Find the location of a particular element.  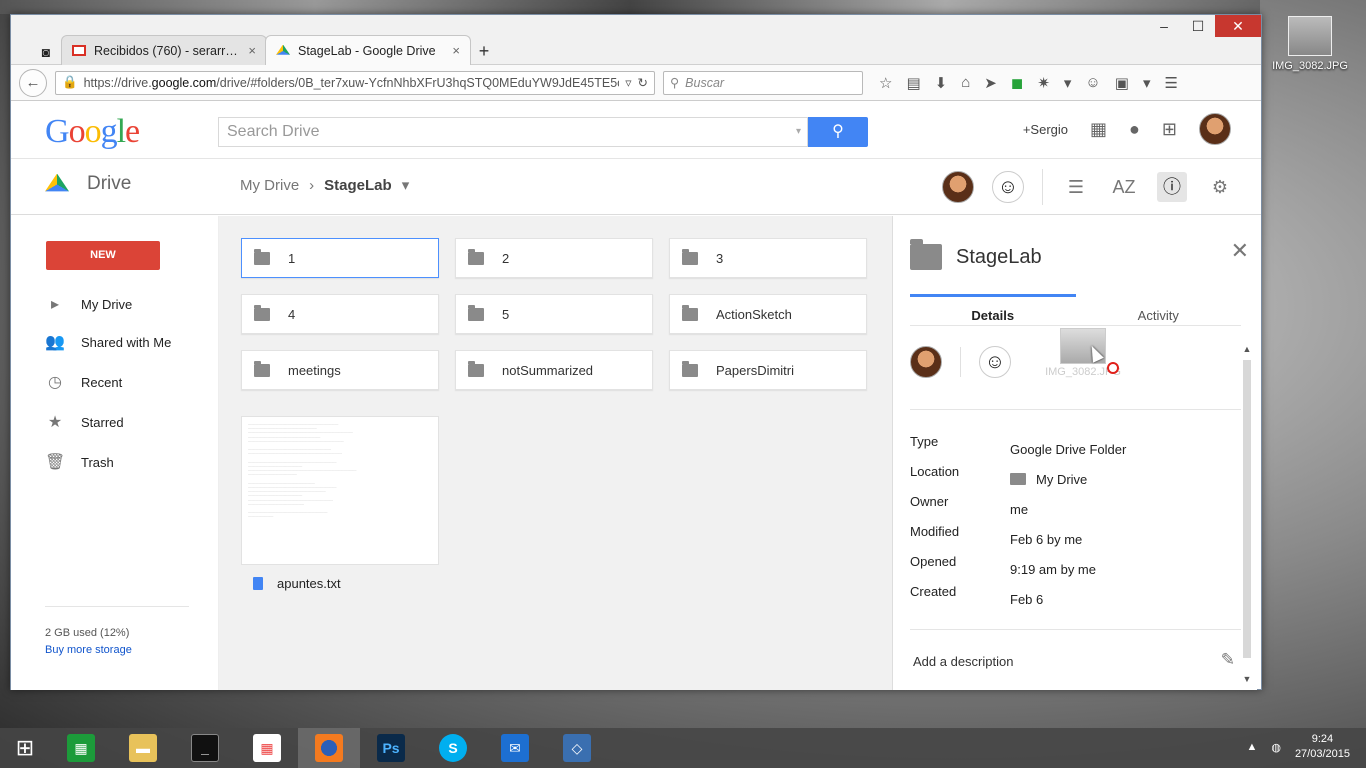

tab-details: Details is located at coordinates (993, 310).